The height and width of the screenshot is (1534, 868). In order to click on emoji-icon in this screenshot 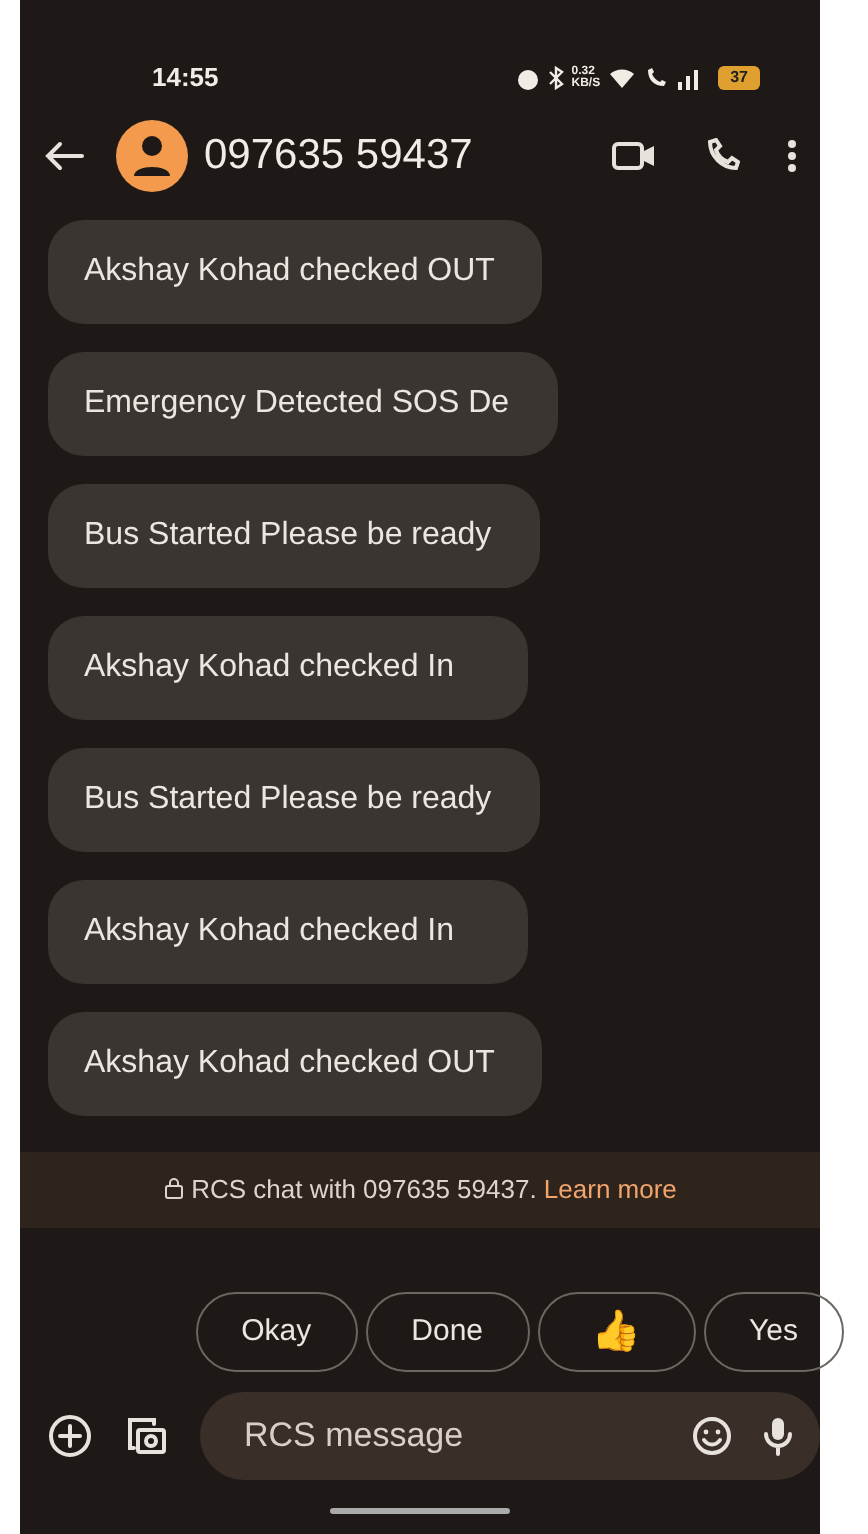, I will do `click(712, 1435)`.